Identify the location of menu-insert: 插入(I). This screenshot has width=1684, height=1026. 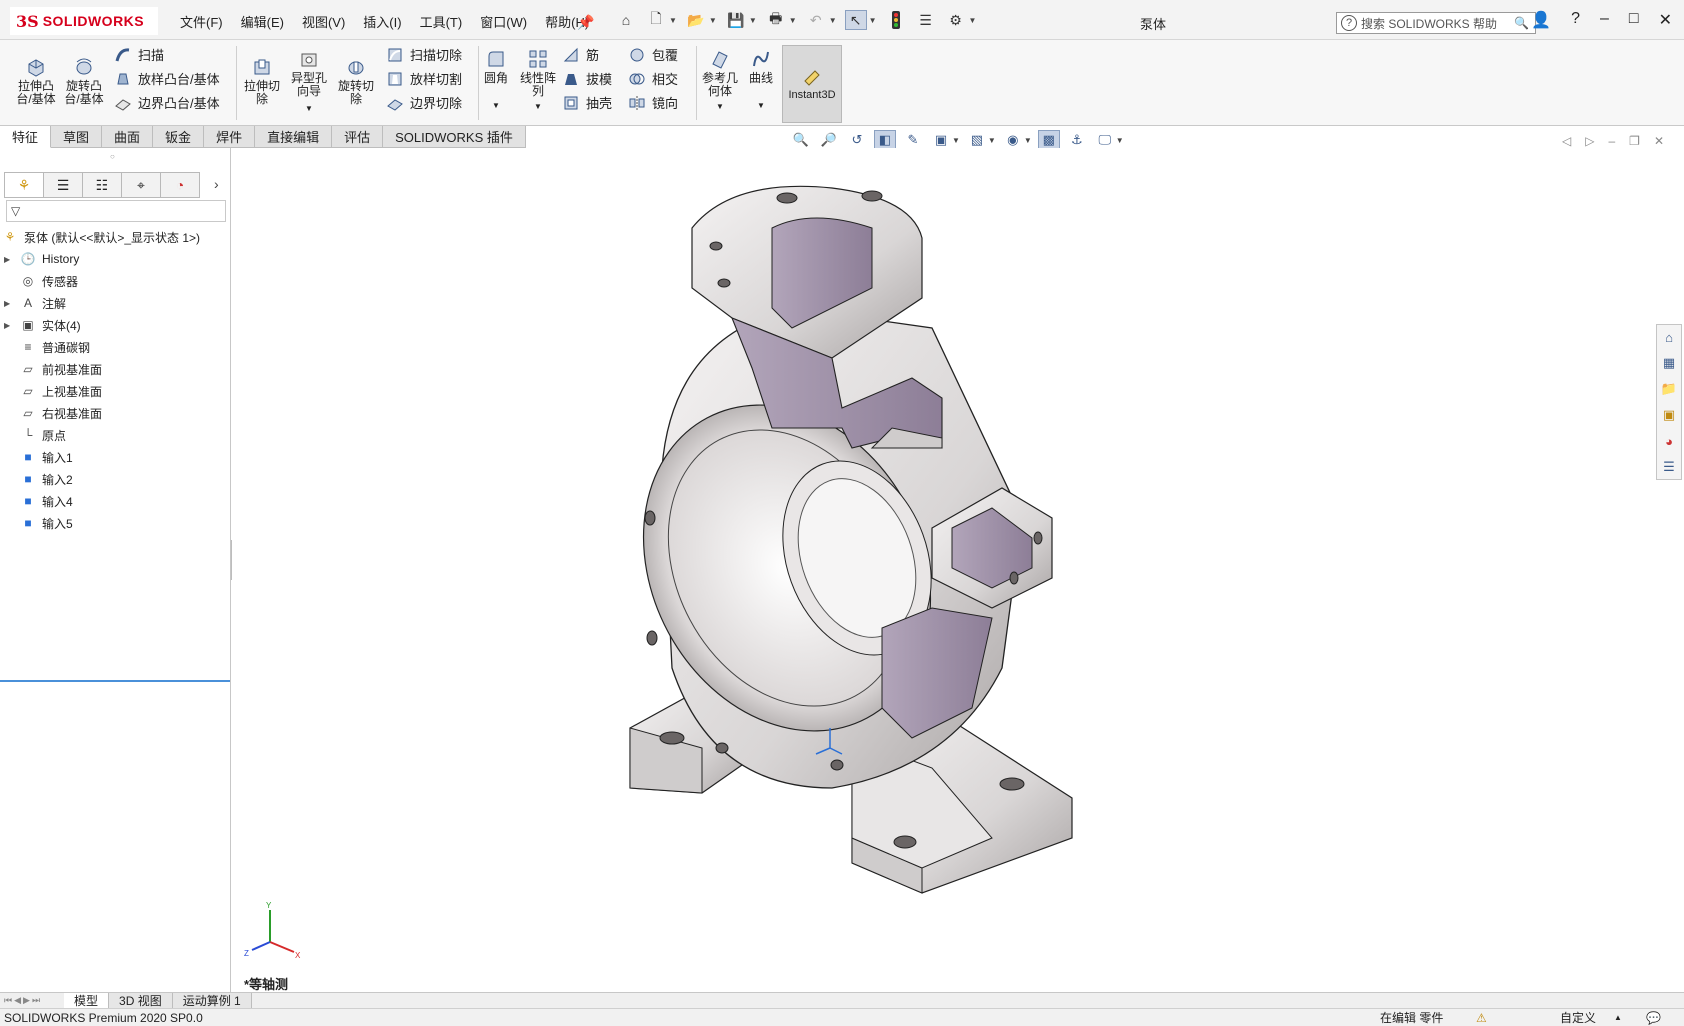
(382, 21).